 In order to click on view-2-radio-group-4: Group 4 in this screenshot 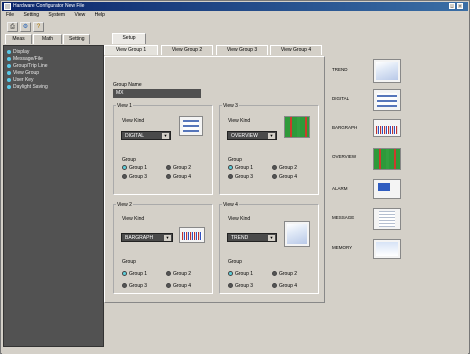, I will do `click(178, 286)`.